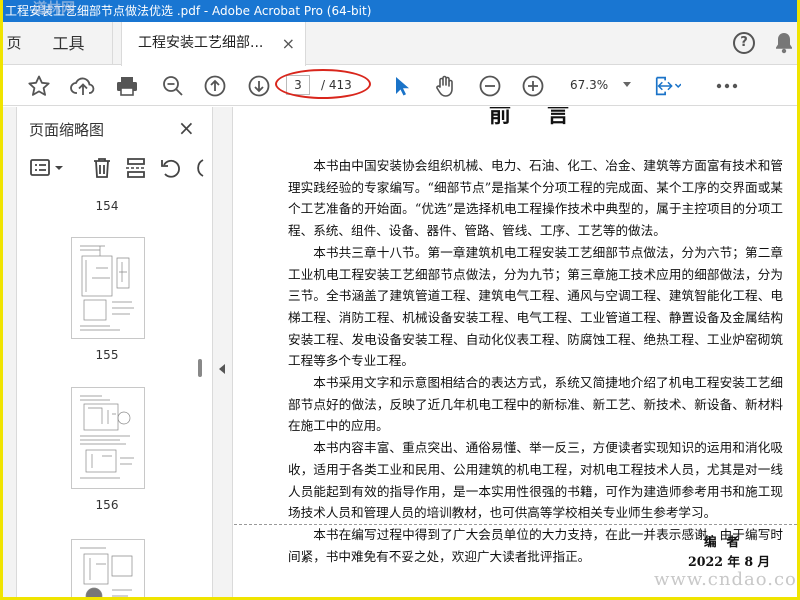 This screenshot has height=600, width=800. I want to click on thumbnail-options-icon, so click(48, 170).